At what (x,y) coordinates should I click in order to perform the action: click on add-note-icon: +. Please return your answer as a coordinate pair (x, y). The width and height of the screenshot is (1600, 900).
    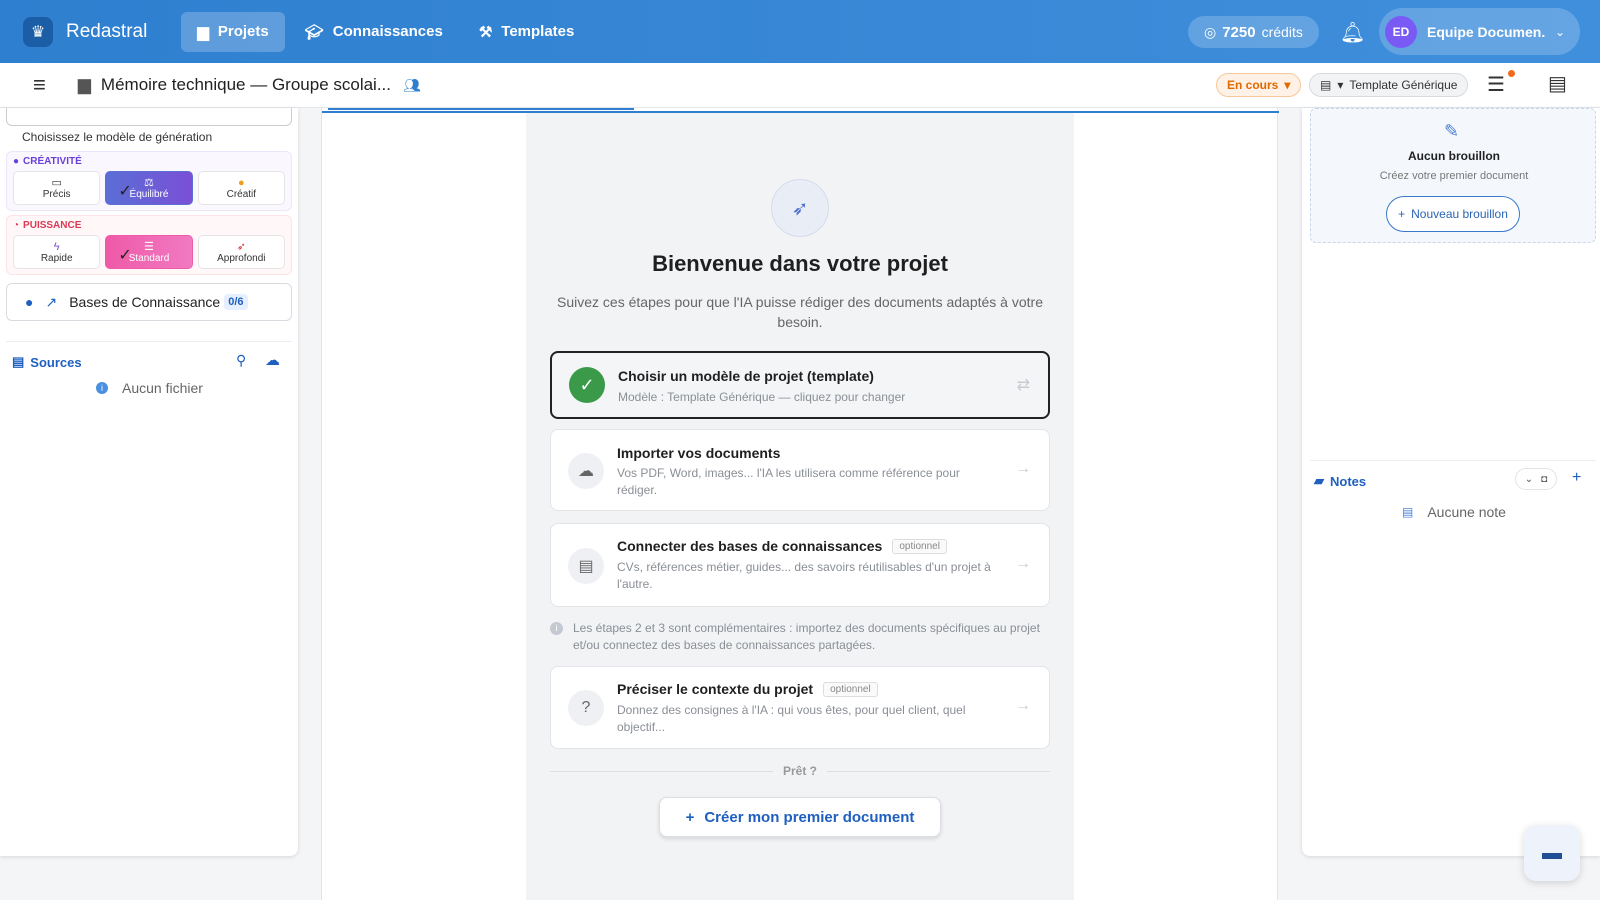
    Looking at the image, I should click on (1576, 478).